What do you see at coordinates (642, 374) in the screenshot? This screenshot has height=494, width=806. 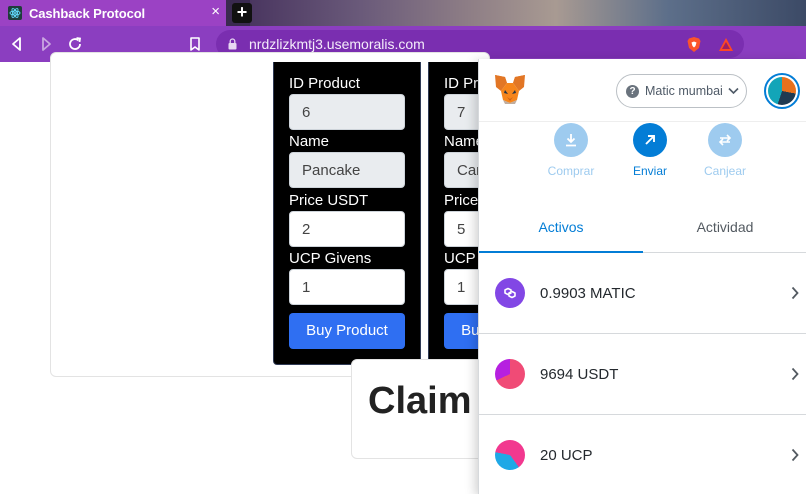 I see `asset-row-usdt: 9694 USDT` at bounding box center [642, 374].